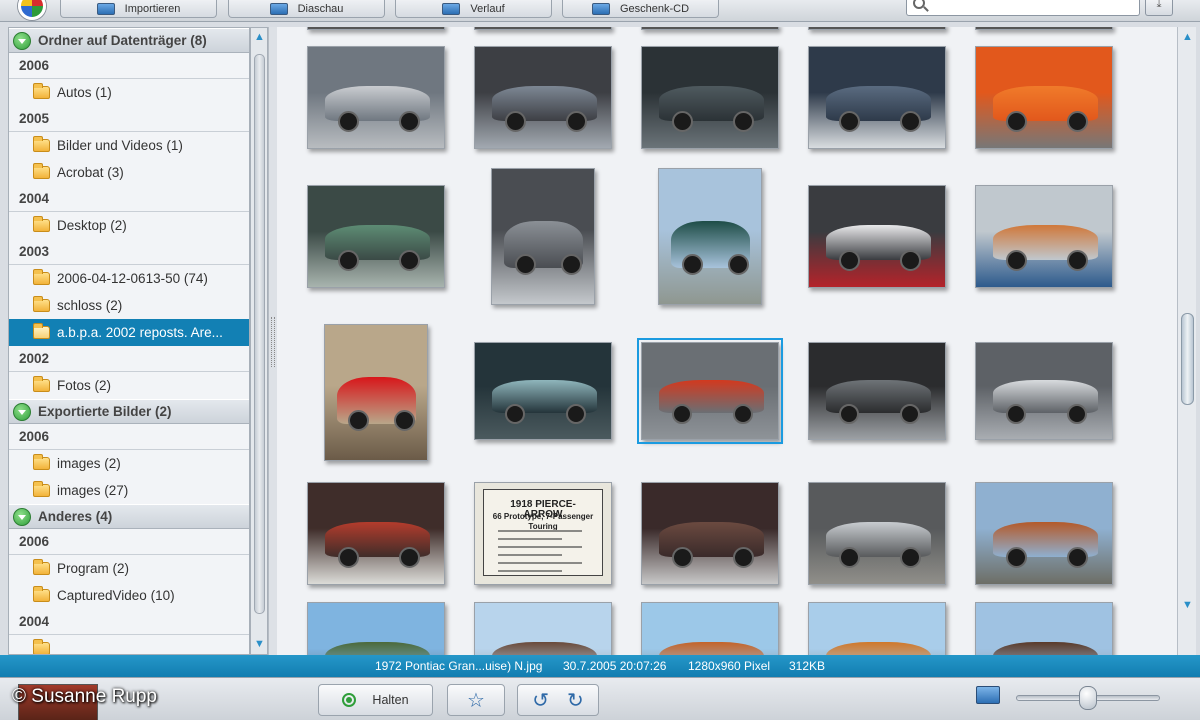 This screenshot has width=1200, height=720. I want to click on gift-cd-icon, so click(600, 8).